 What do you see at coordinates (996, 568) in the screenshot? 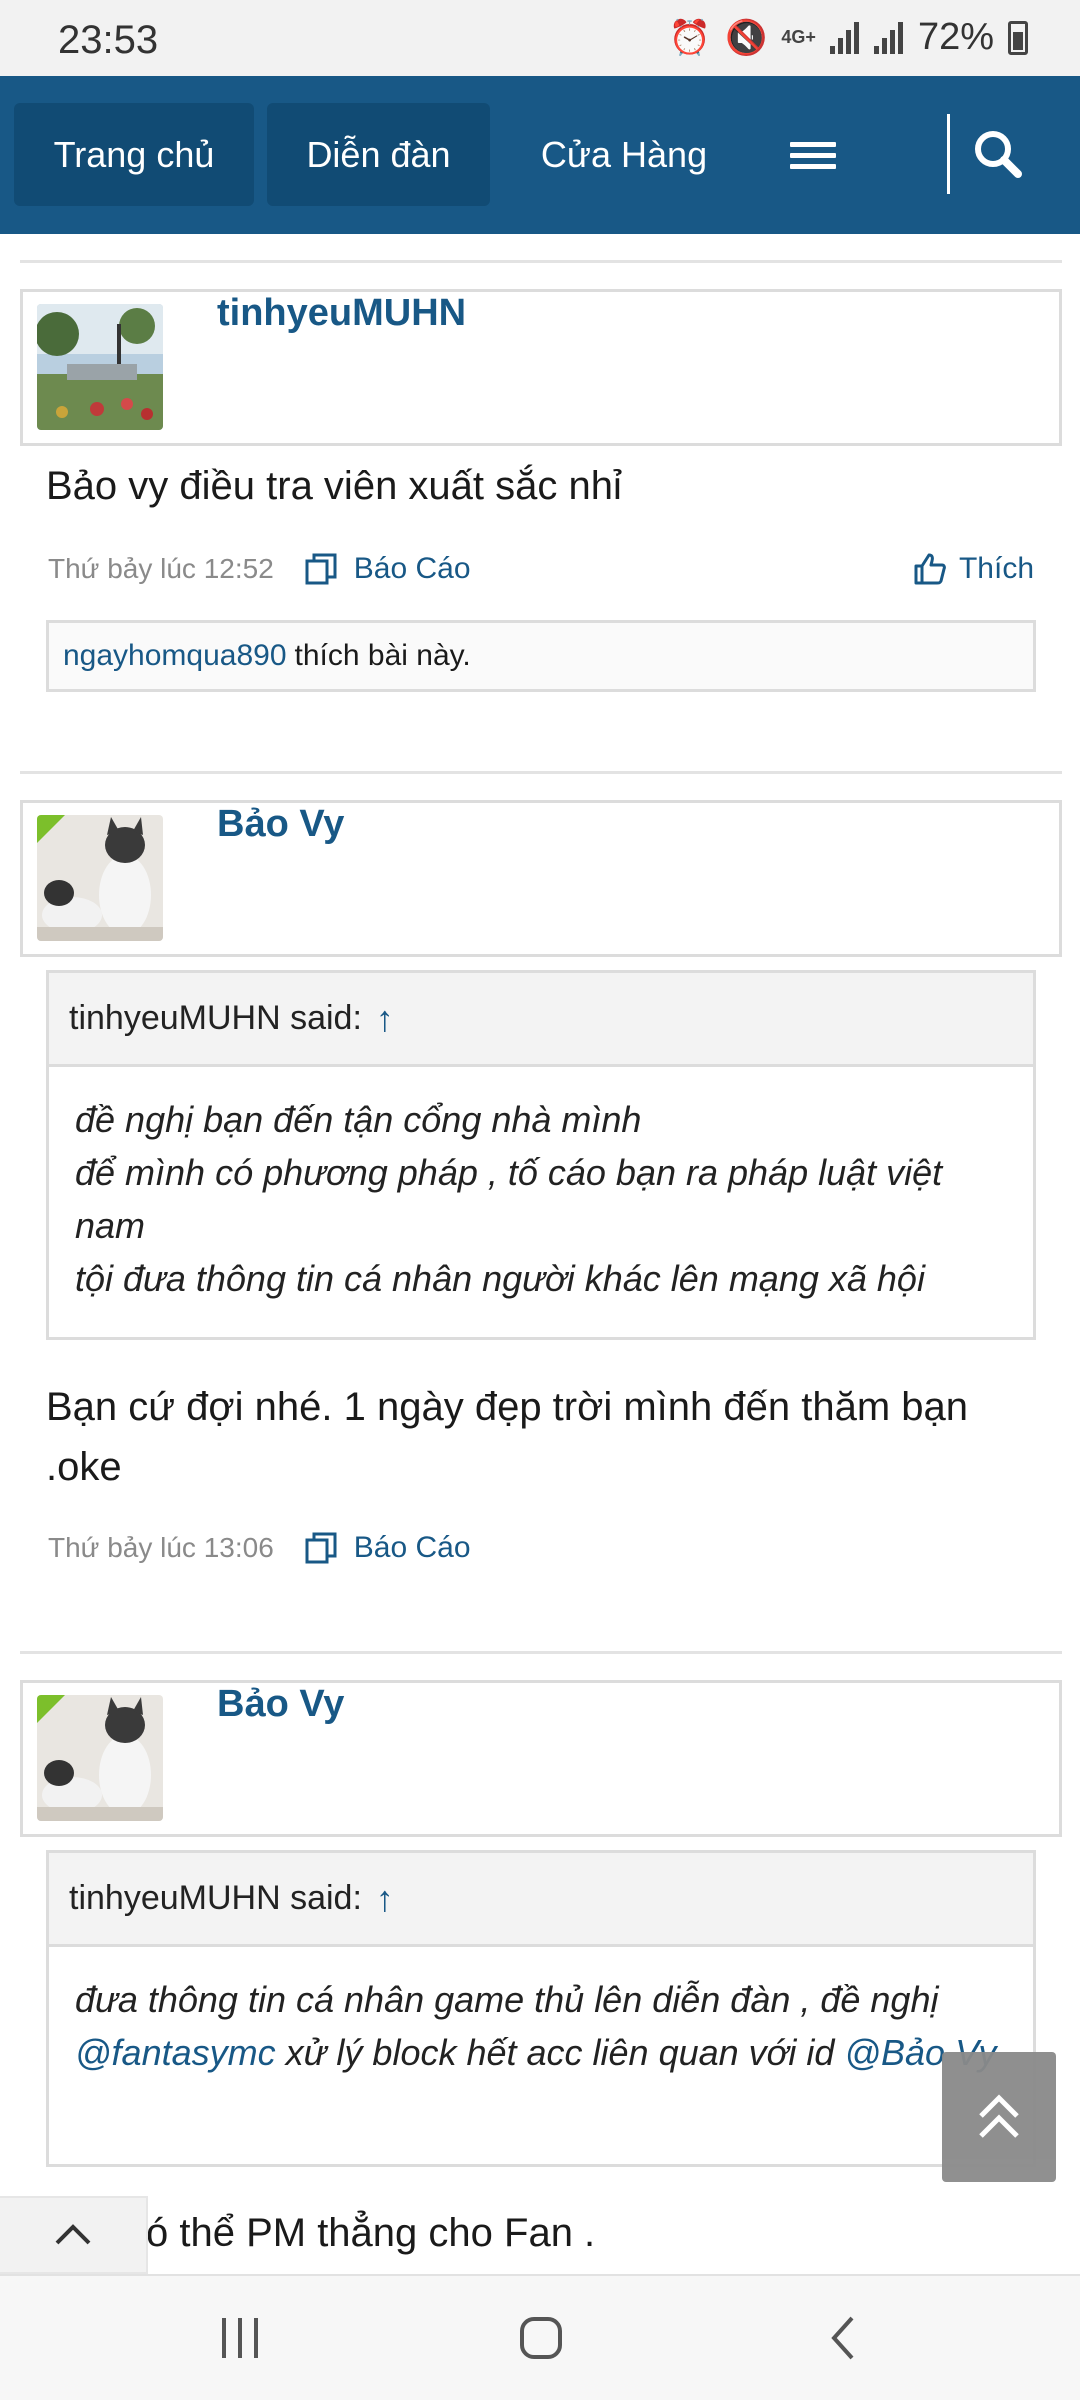
I see `like-label: Thích` at bounding box center [996, 568].